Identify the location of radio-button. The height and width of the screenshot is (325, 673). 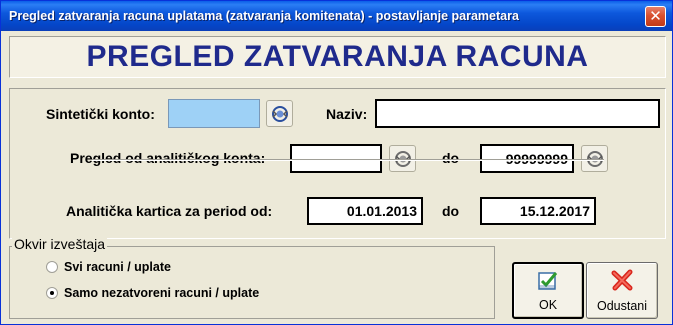
(52, 267).